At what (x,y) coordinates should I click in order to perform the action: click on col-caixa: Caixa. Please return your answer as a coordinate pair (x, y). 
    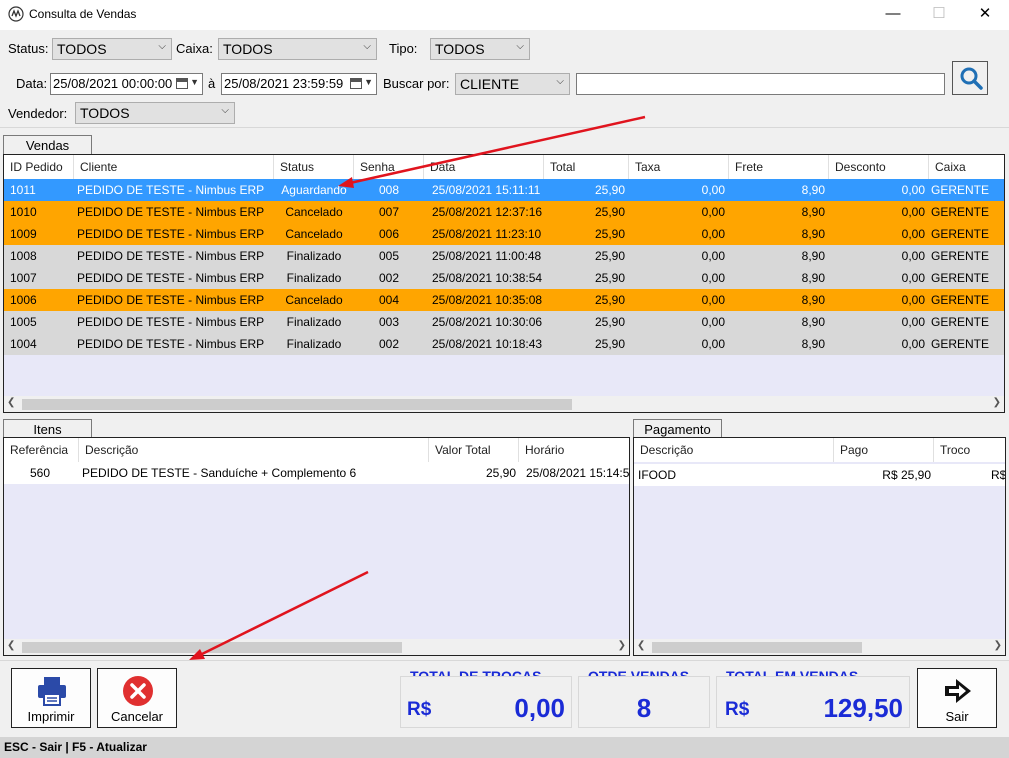
    Looking at the image, I should click on (966, 167).